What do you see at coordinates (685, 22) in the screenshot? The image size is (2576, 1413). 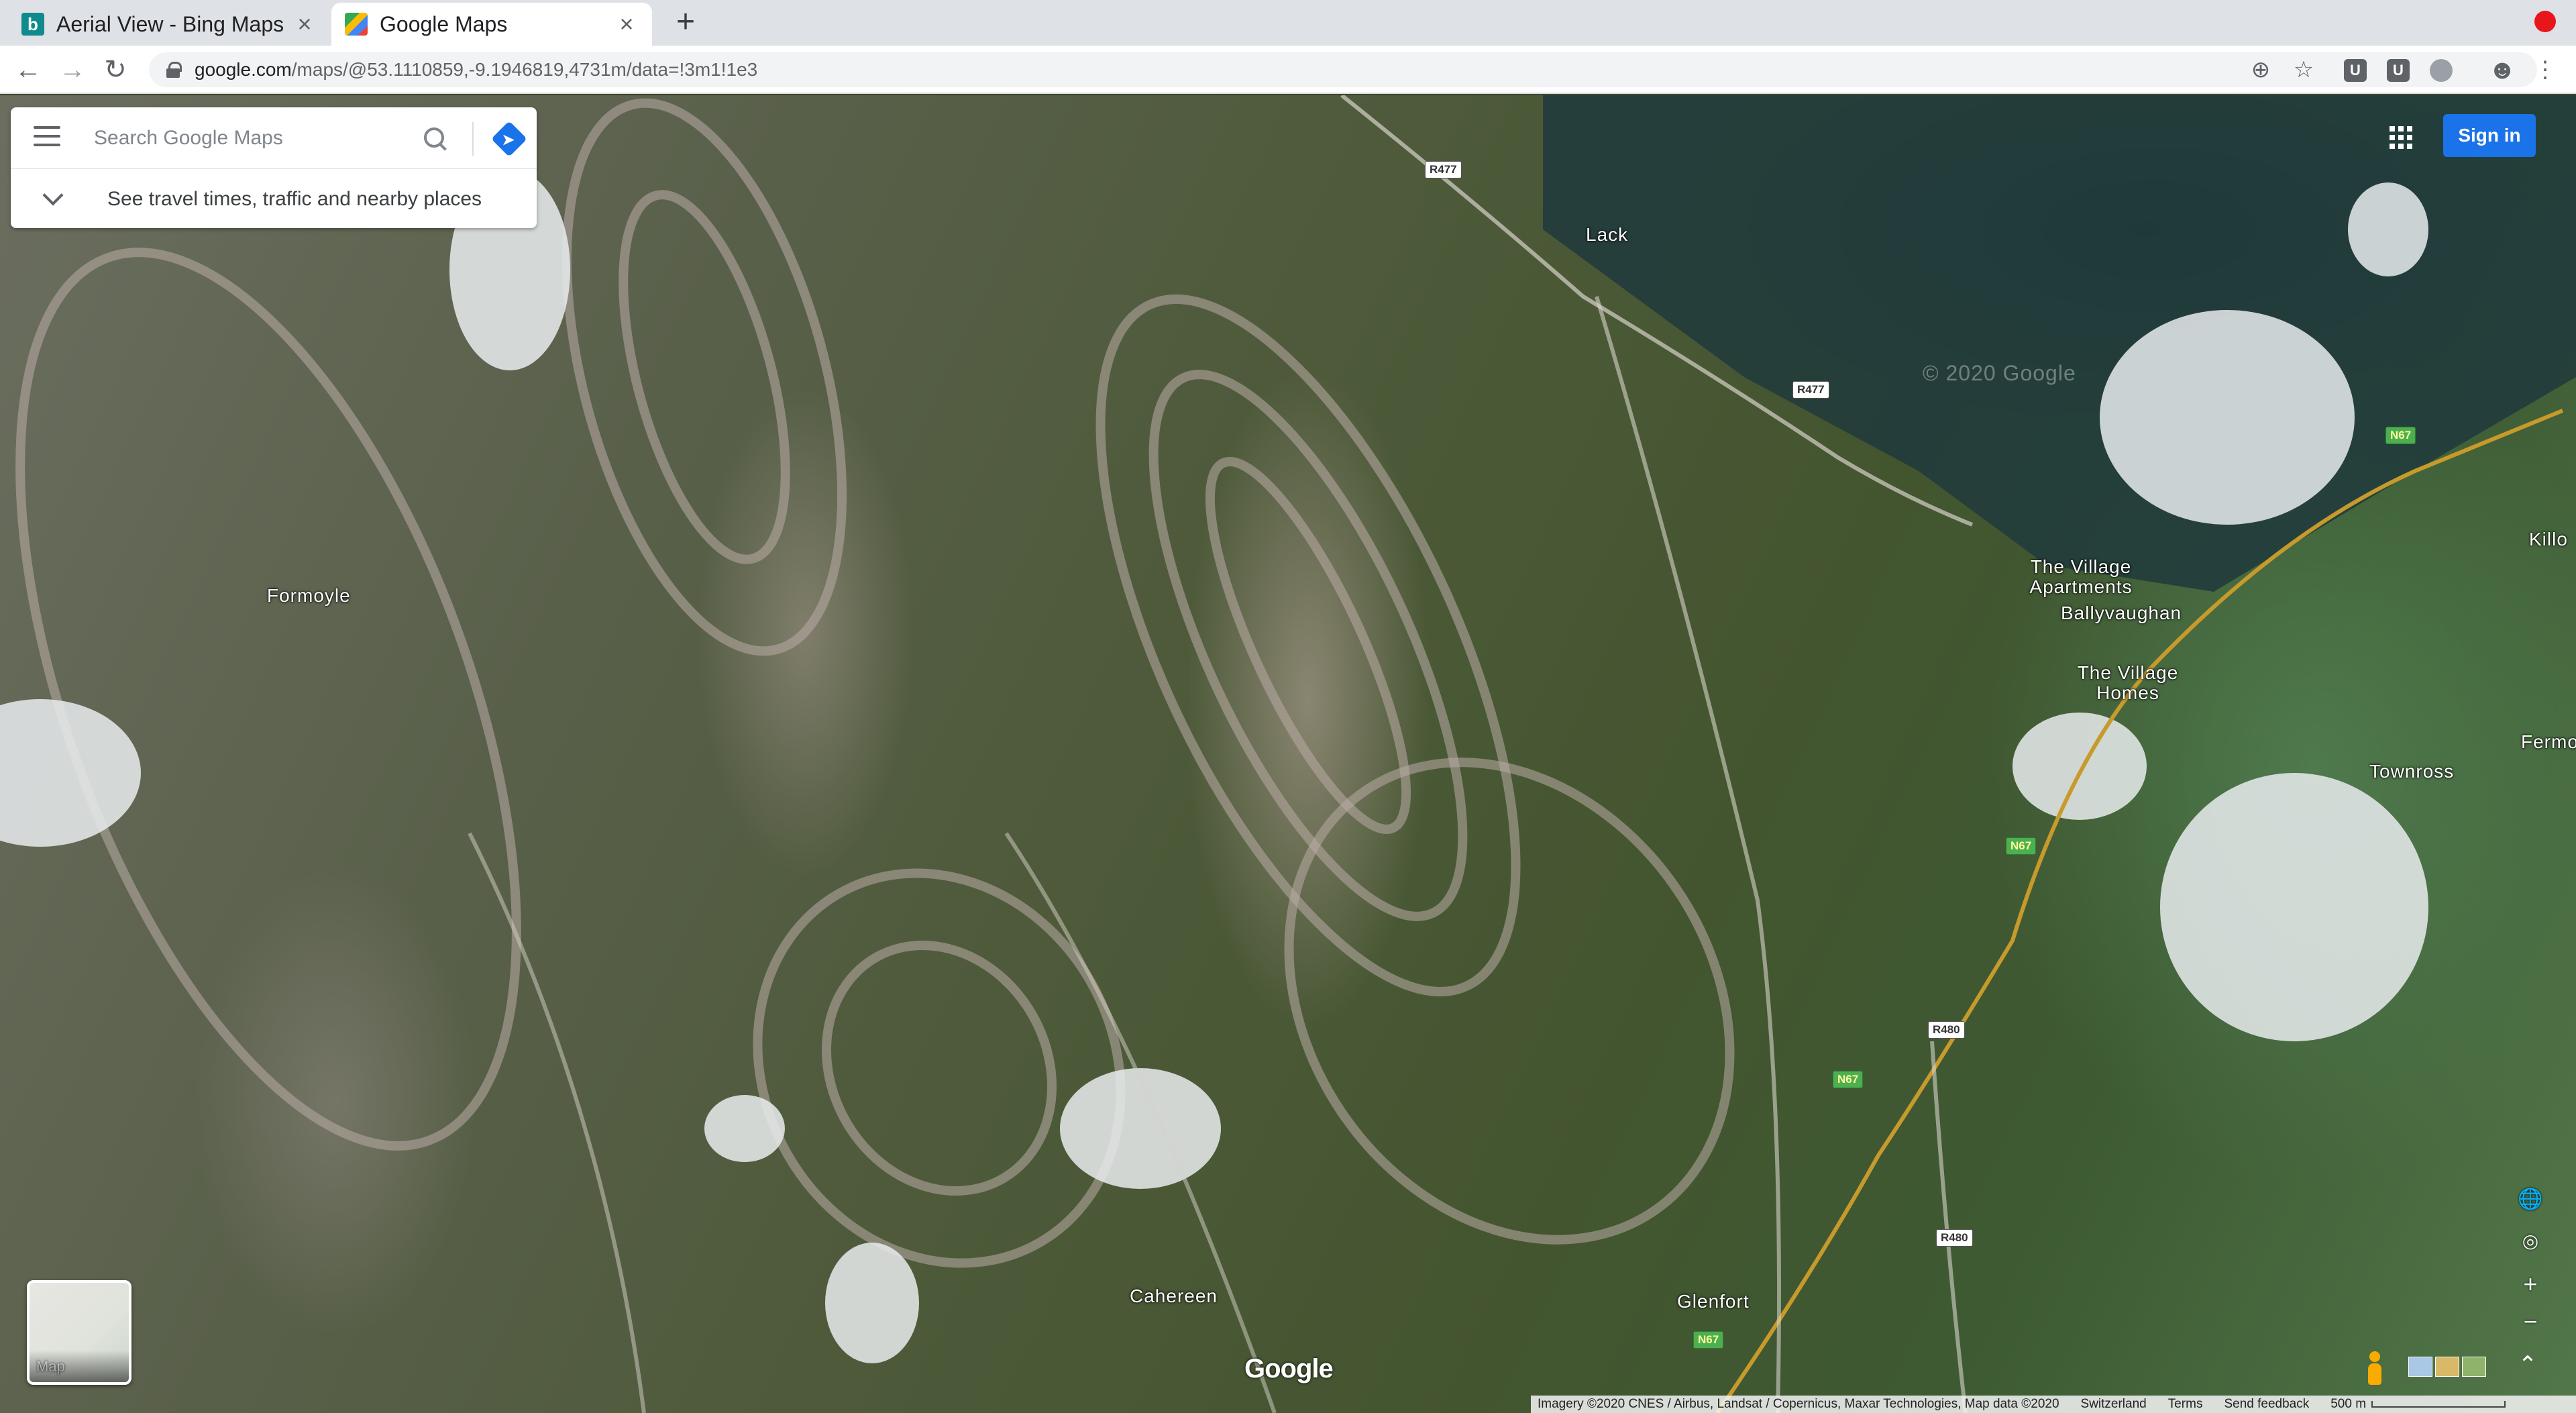 I see `new-tab-button: +` at bounding box center [685, 22].